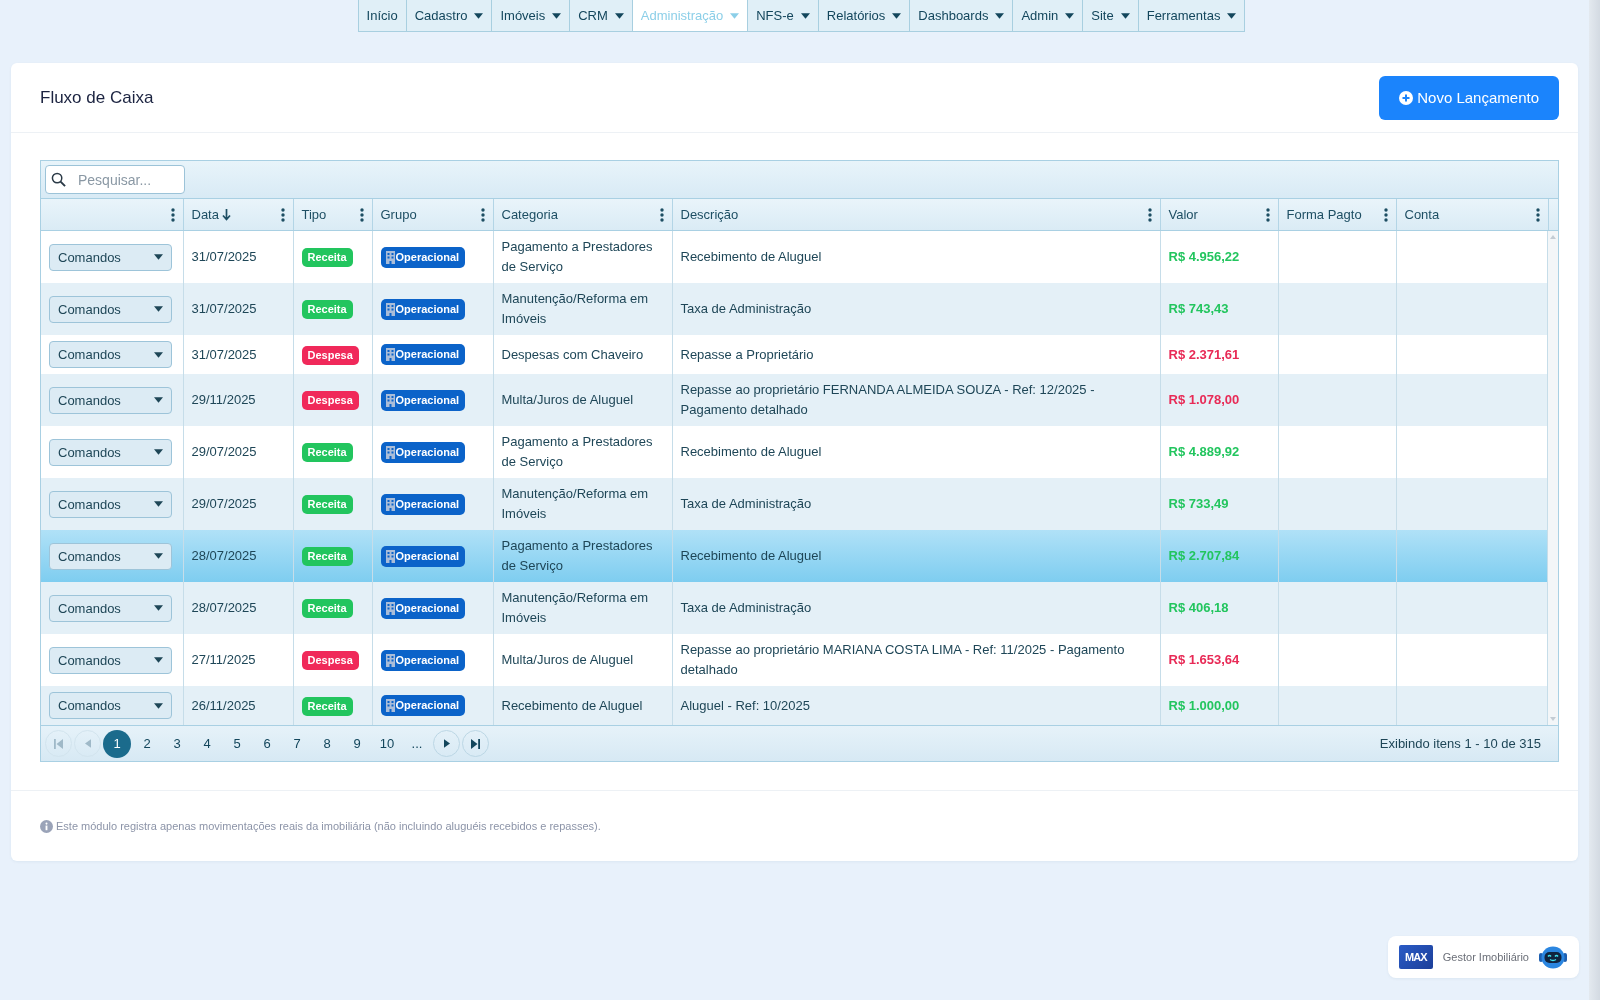 The height and width of the screenshot is (1000, 1600). I want to click on column-header: Tipo, so click(332, 214).